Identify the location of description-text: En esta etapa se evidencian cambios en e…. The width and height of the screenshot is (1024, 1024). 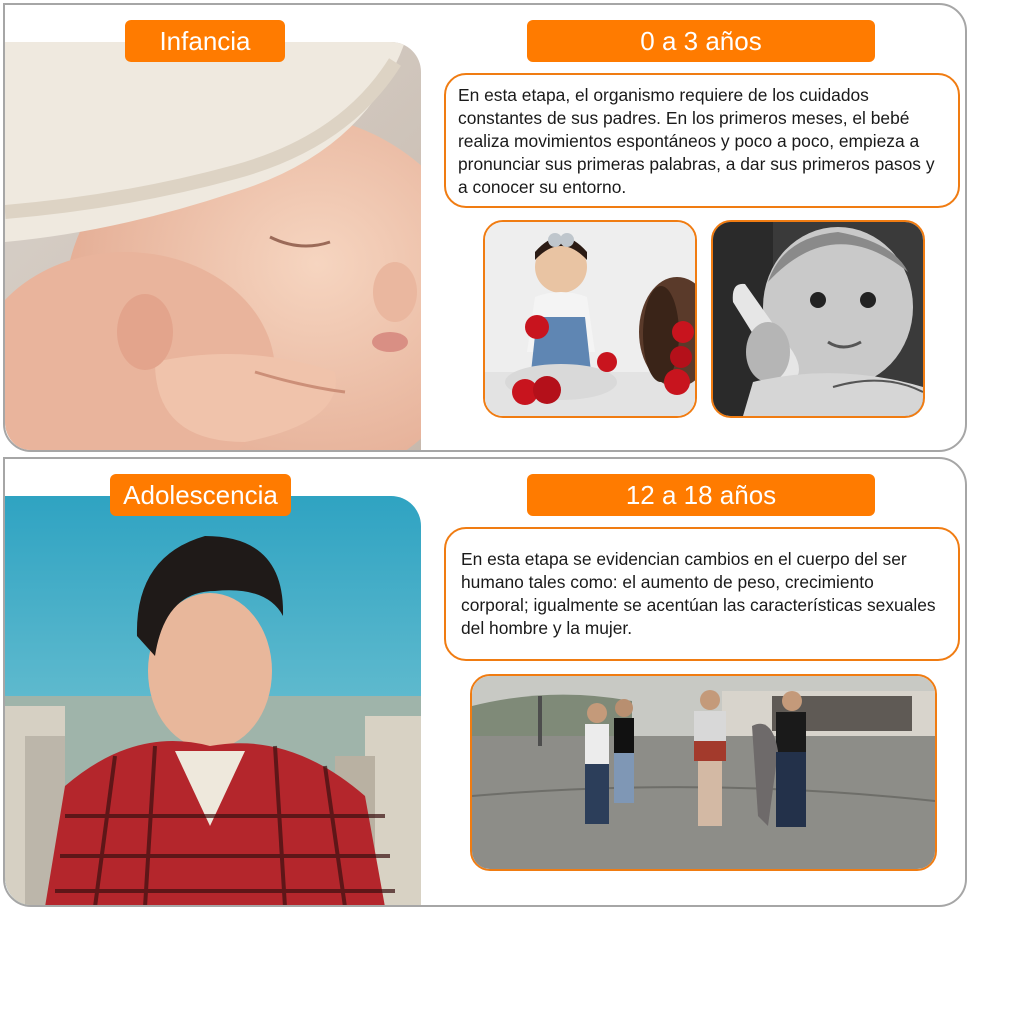
(698, 593).